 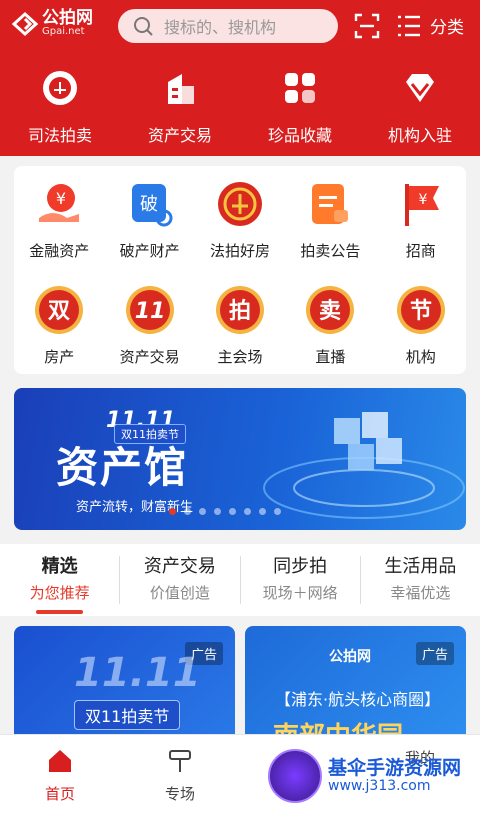 What do you see at coordinates (59, 251) in the screenshot?
I see `grid-label: 金融资产` at bounding box center [59, 251].